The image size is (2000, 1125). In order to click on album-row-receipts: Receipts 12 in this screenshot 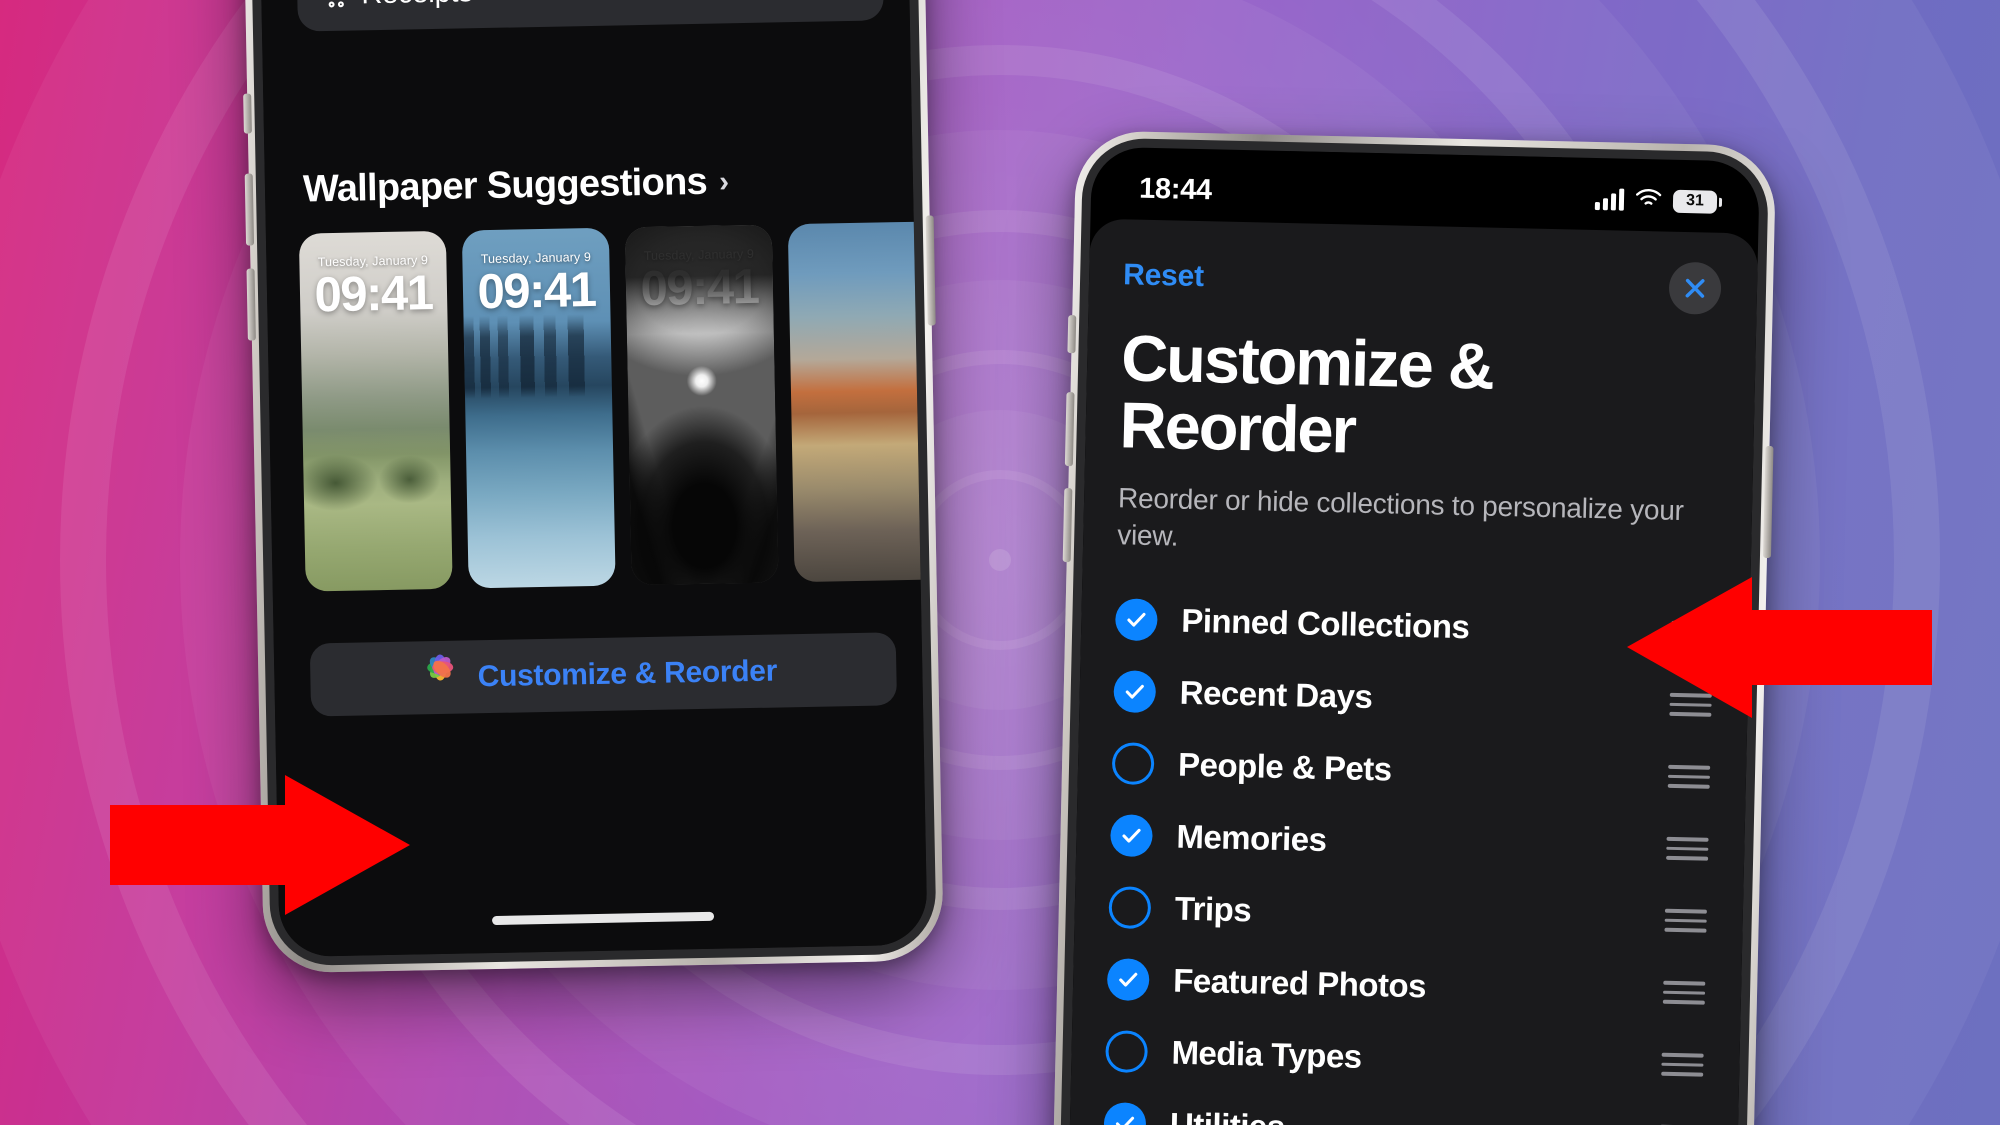, I will do `click(590, 16)`.